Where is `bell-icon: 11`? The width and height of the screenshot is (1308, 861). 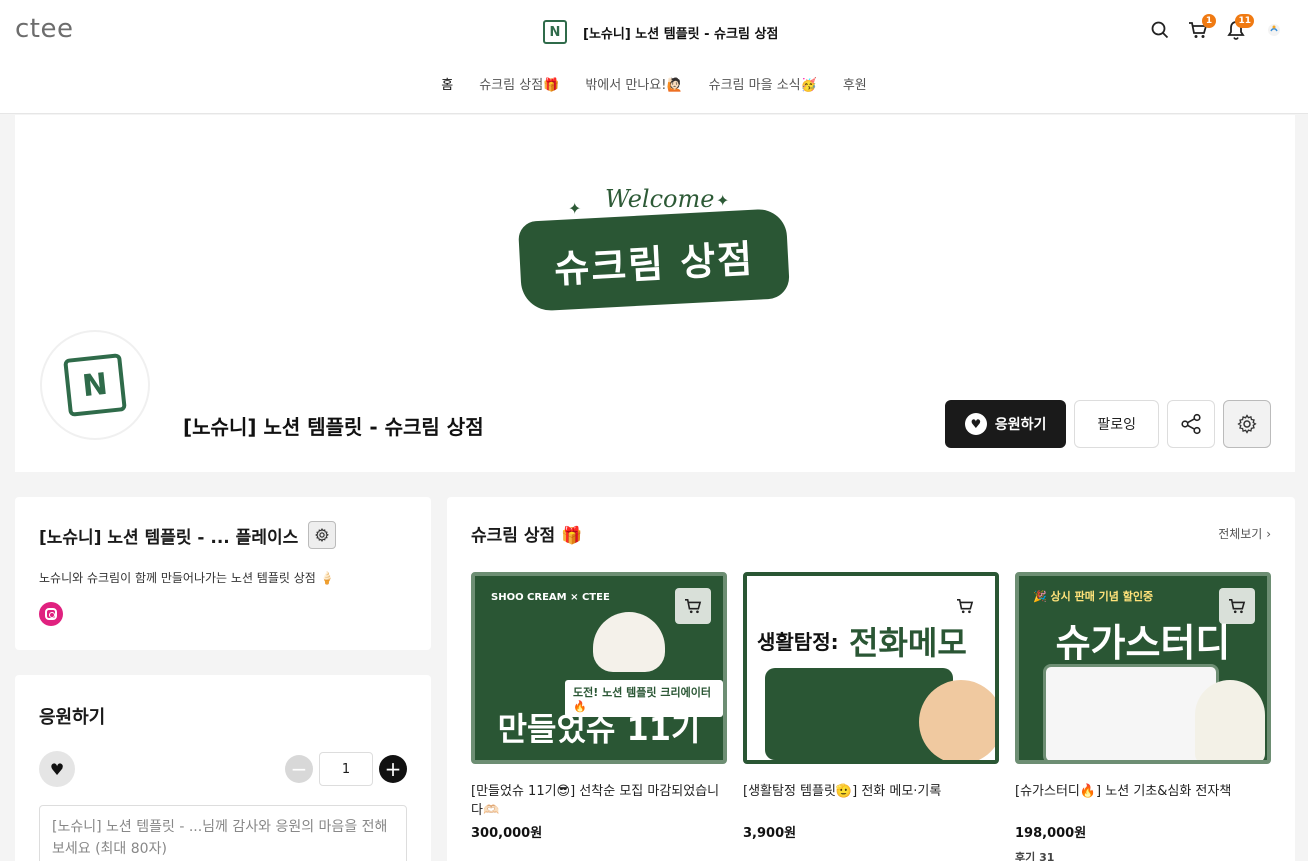 bell-icon: 11 is located at coordinates (1240, 28).